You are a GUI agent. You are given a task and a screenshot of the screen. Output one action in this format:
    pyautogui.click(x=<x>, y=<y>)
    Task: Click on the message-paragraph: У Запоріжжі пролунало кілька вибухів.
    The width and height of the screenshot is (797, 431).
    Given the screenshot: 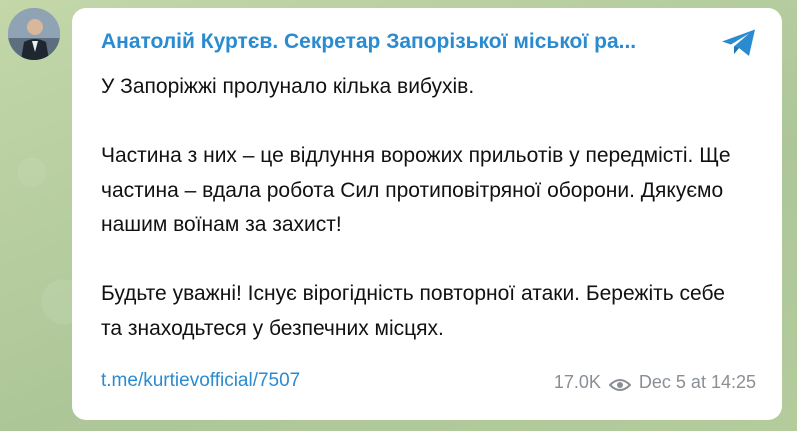 What is the action you would take?
    pyautogui.click(x=288, y=86)
    